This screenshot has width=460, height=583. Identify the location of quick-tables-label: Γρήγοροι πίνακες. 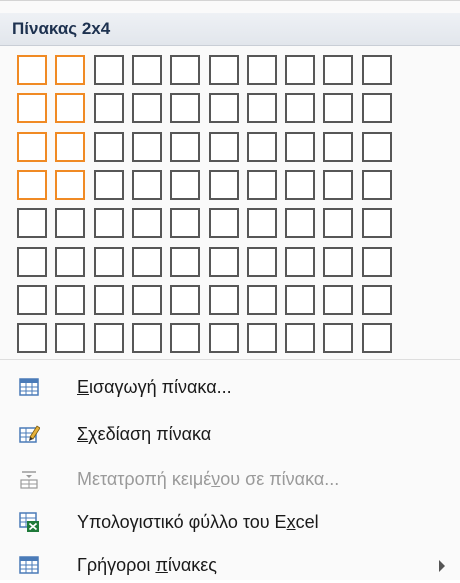
(147, 565).